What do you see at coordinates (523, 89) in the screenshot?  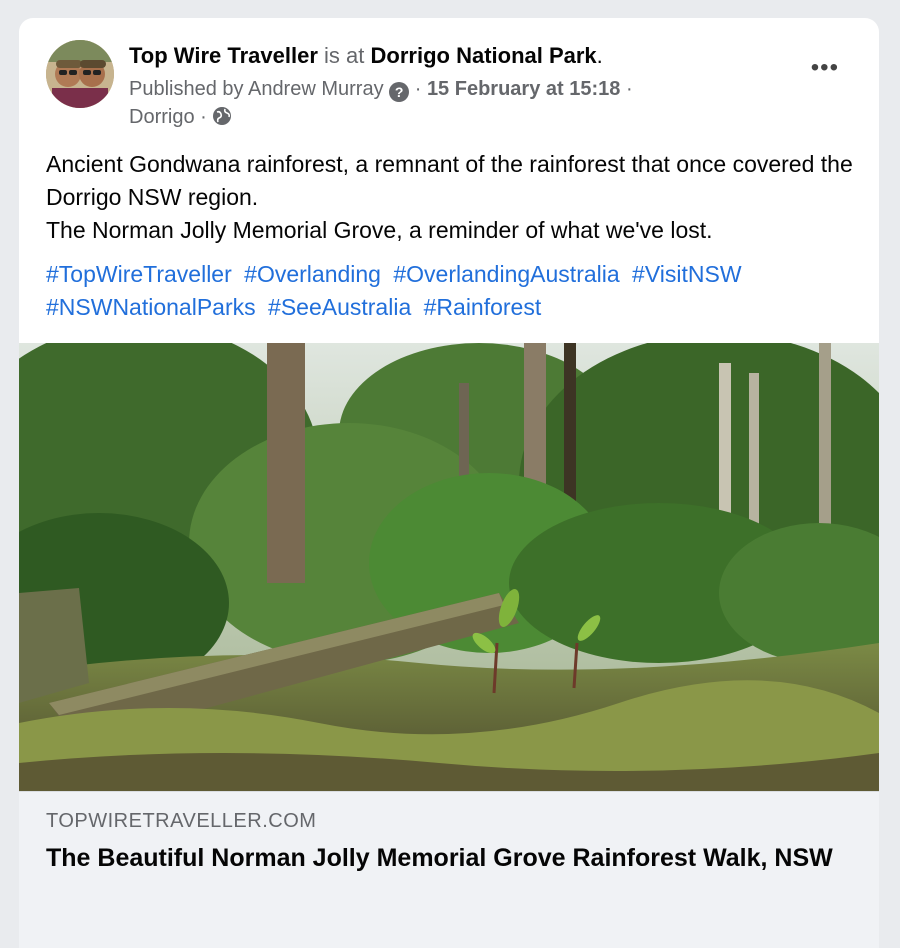 I see `post-date-link: 15 February at 15:18` at bounding box center [523, 89].